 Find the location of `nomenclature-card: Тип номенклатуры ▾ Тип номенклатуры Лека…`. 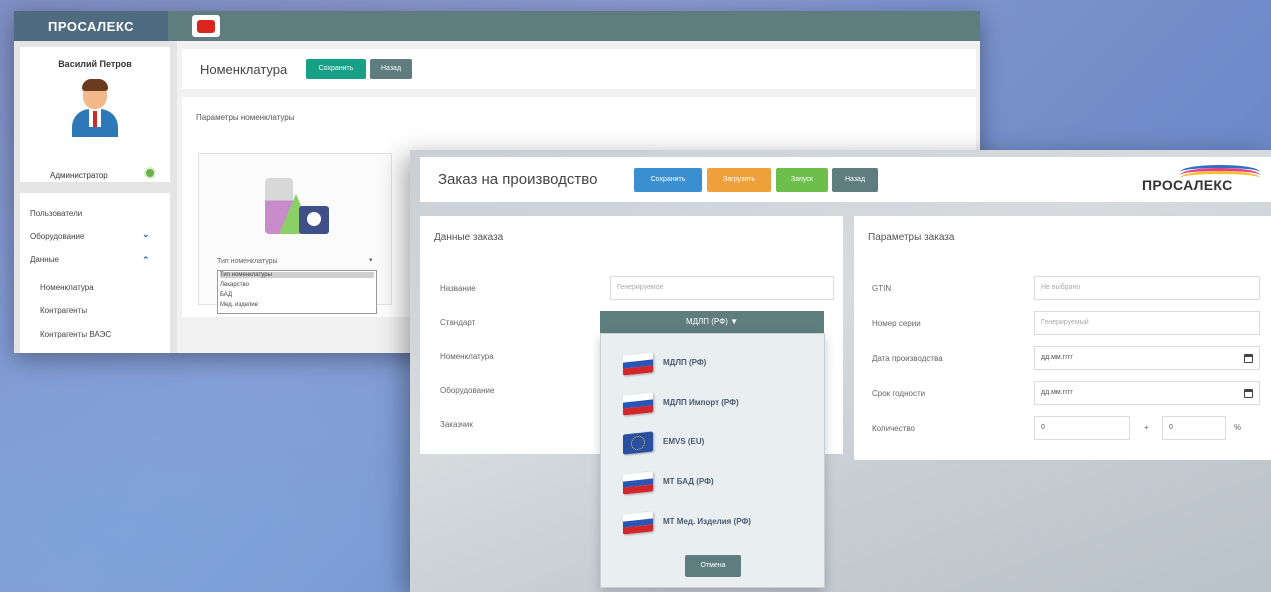

nomenclature-card: Тип номенклатуры ▾ Тип номенклатуры Лека… is located at coordinates (295, 233).